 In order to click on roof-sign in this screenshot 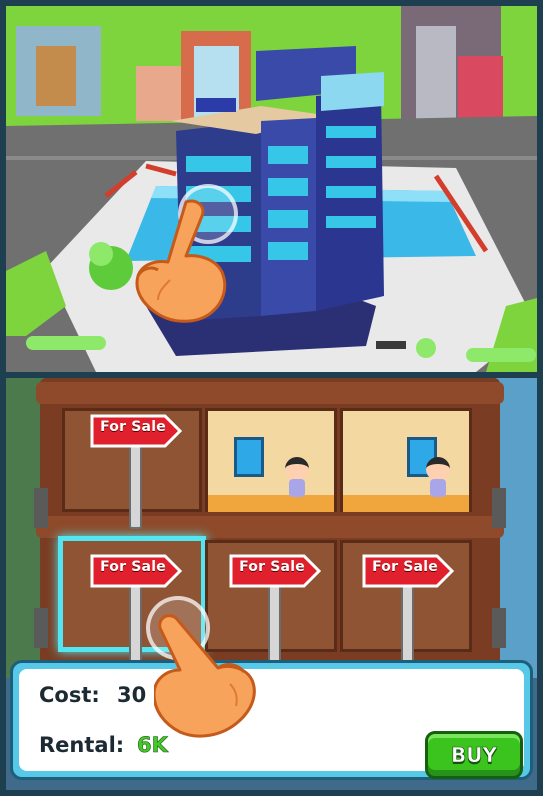, I will do `click(216, 105)`.